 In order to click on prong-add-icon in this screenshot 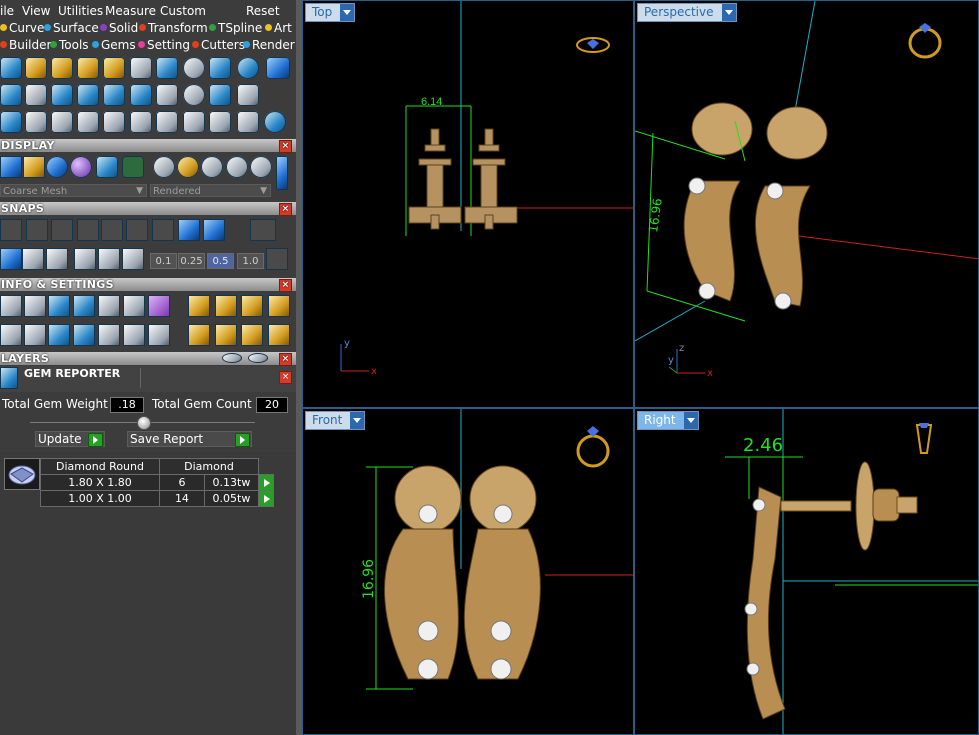, I will do `click(62, 68)`.